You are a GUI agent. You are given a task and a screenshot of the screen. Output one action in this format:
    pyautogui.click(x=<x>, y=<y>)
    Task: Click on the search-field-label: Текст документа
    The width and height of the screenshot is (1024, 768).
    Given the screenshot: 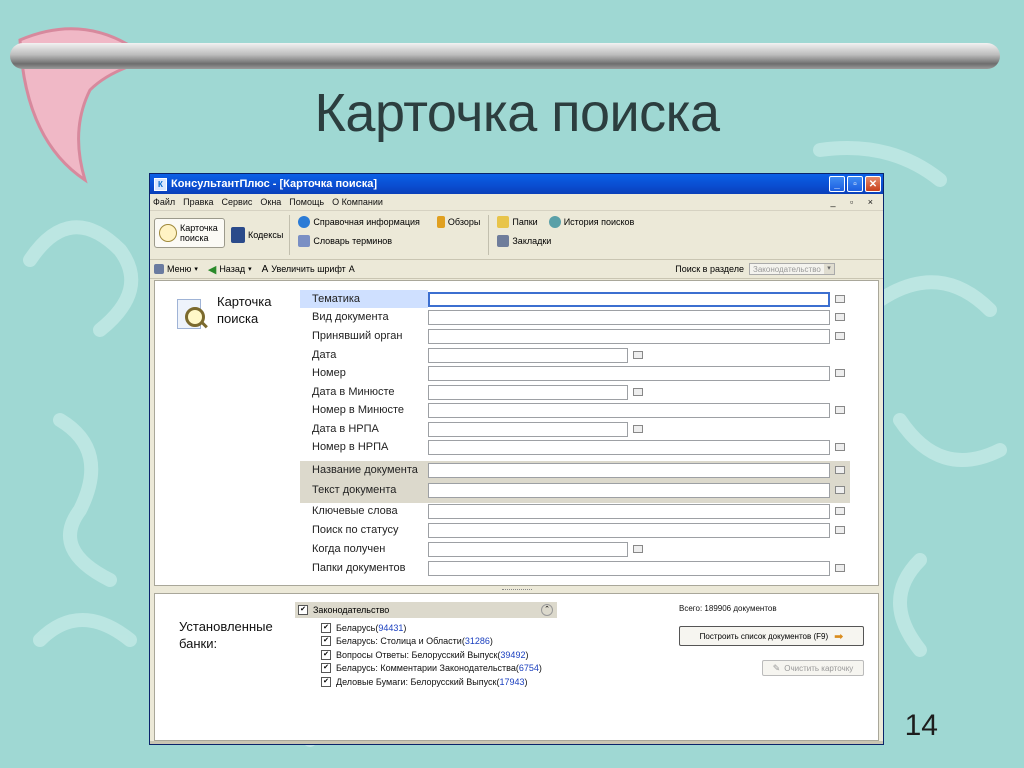 What is the action you would take?
    pyautogui.click(x=364, y=490)
    